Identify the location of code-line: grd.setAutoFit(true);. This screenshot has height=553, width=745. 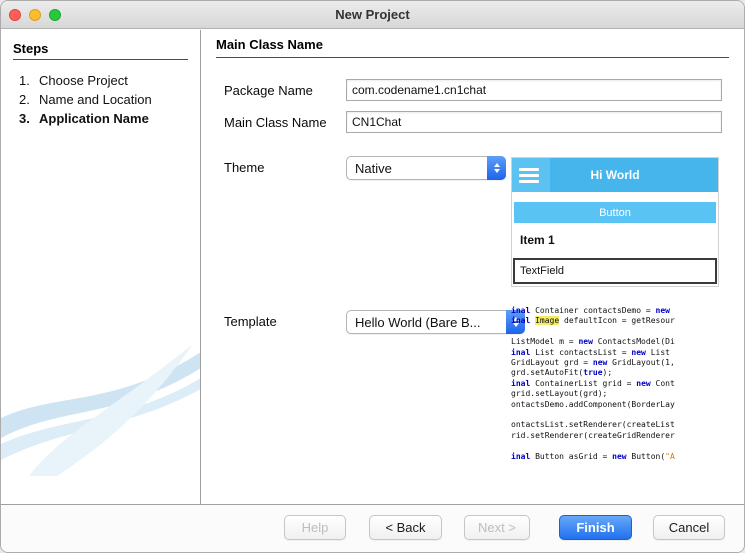
(562, 373).